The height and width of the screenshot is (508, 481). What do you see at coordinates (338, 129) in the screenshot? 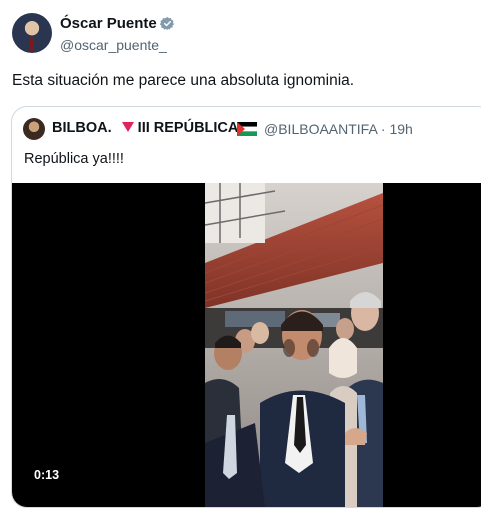
I see `quoted-handle: @BILBOAANTIFA · 19h` at bounding box center [338, 129].